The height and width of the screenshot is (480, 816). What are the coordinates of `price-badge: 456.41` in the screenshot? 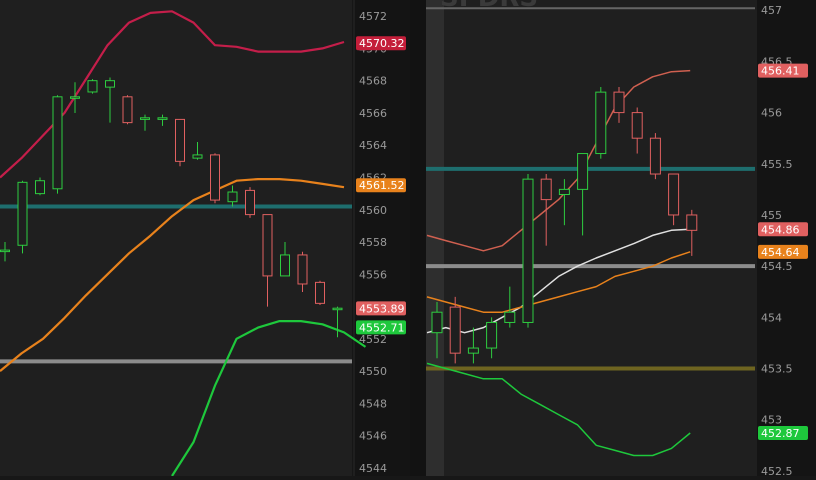 It's located at (783, 70).